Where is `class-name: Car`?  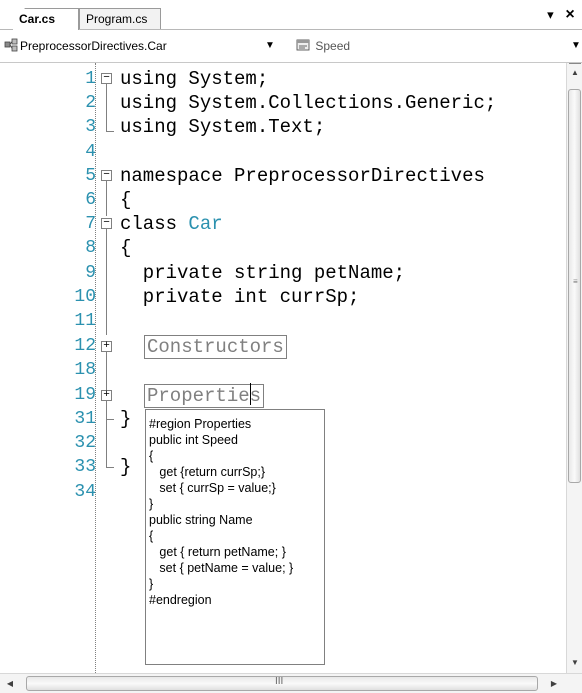
class-name: Car is located at coordinates (205, 224).